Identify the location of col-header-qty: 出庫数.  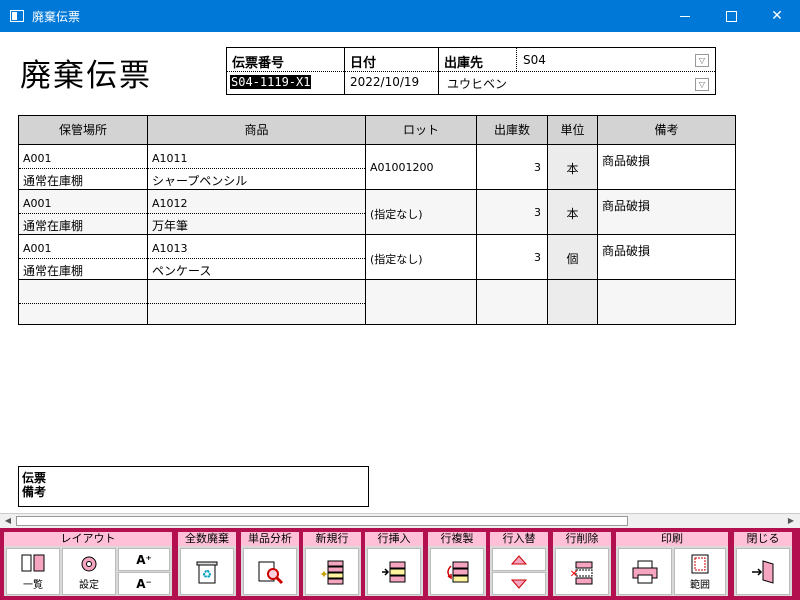
(512, 130).